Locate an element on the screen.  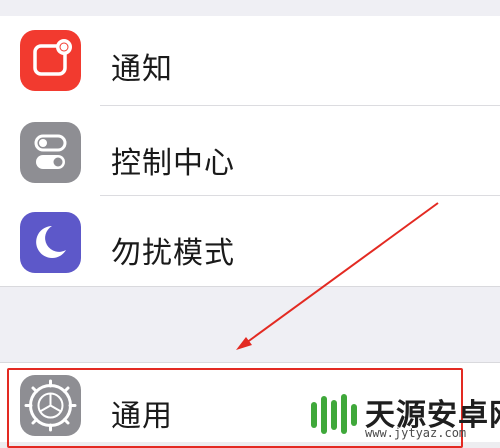
android-logo-icon is located at coordinates (334, 414).